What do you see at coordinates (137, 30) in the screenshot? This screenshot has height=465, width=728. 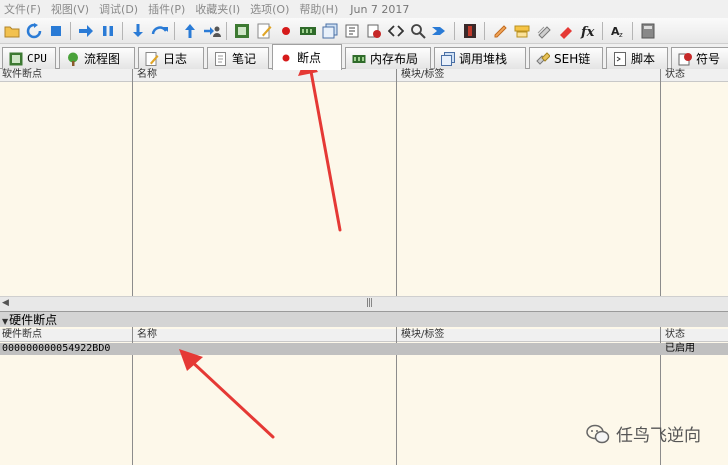 I see `step-into-icon` at bounding box center [137, 30].